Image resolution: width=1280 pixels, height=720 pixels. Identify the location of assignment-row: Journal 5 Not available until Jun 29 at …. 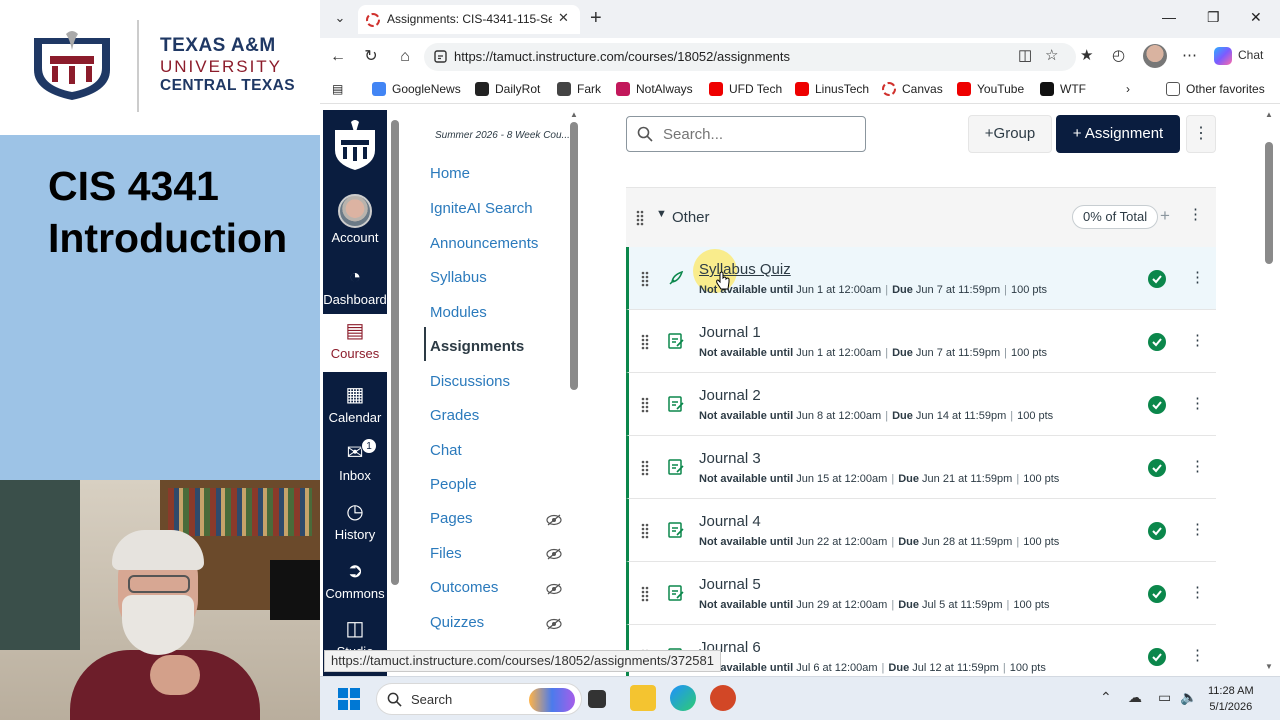
(921, 593).